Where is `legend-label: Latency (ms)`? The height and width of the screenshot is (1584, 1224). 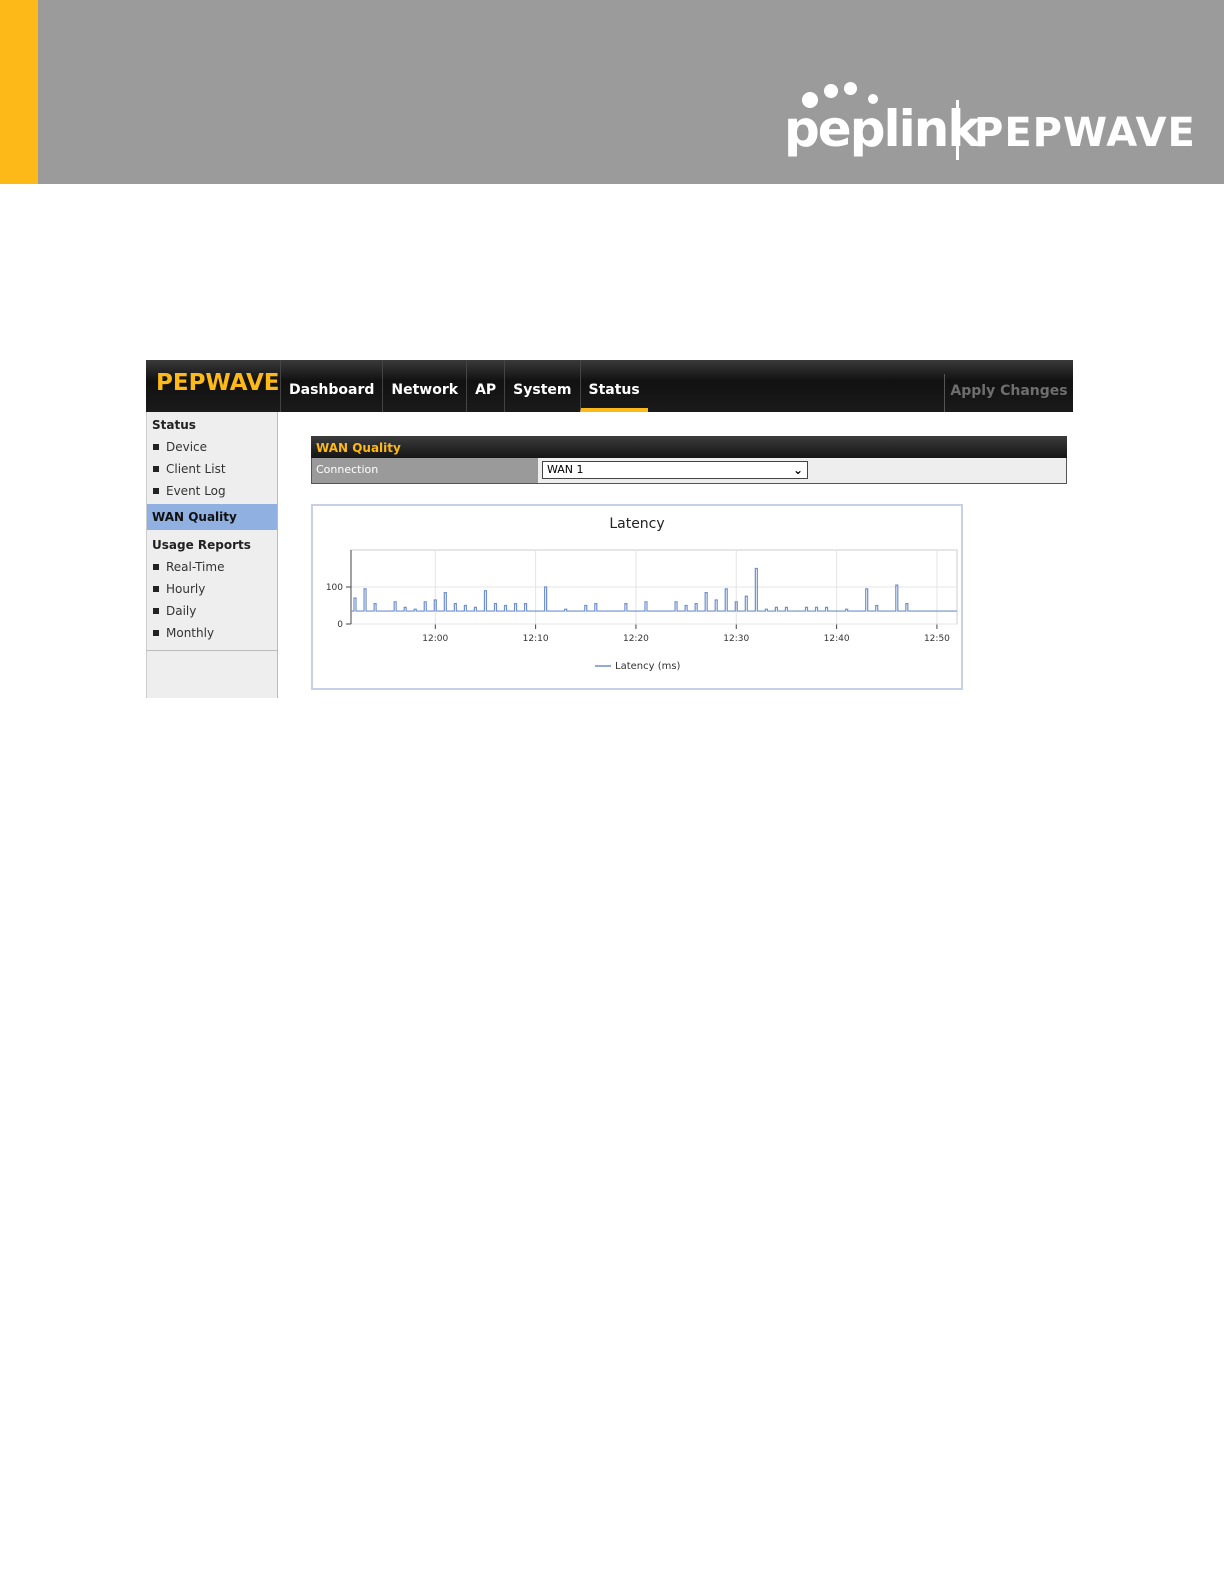 legend-label: Latency (ms) is located at coordinates (648, 666).